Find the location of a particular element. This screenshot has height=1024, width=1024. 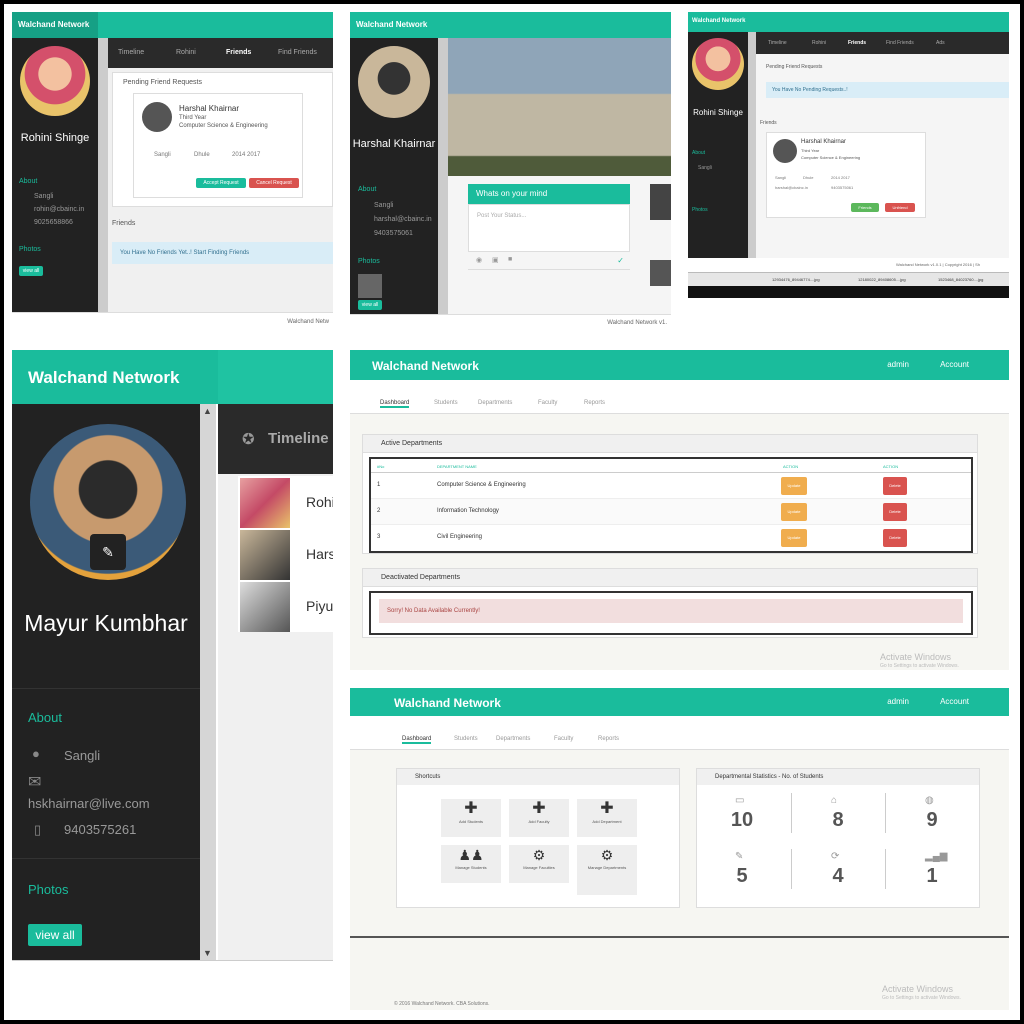

unfriend-button: Unfriend is located at coordinates (900, 207).